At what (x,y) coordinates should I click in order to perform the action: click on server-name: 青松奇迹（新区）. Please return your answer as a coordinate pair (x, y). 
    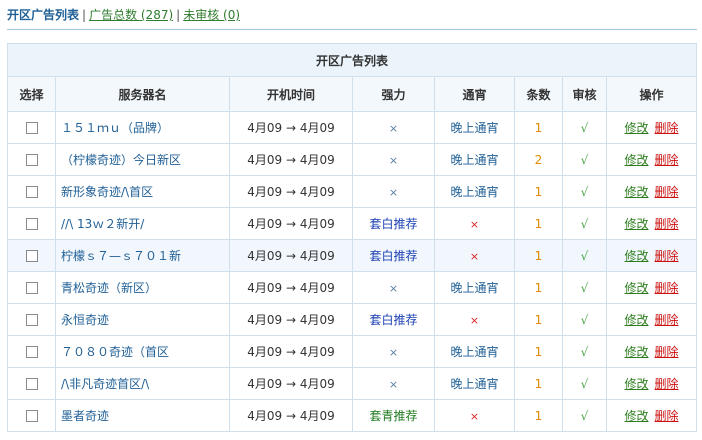
    Looking at the image, I should click on (142, 287).